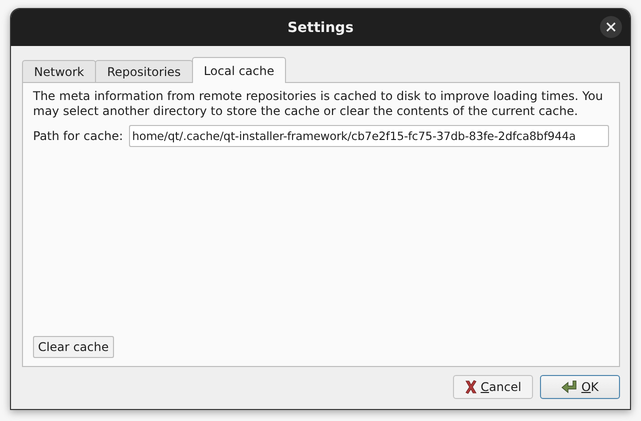  I want to click on x-mark-icon, so click(470, 387).